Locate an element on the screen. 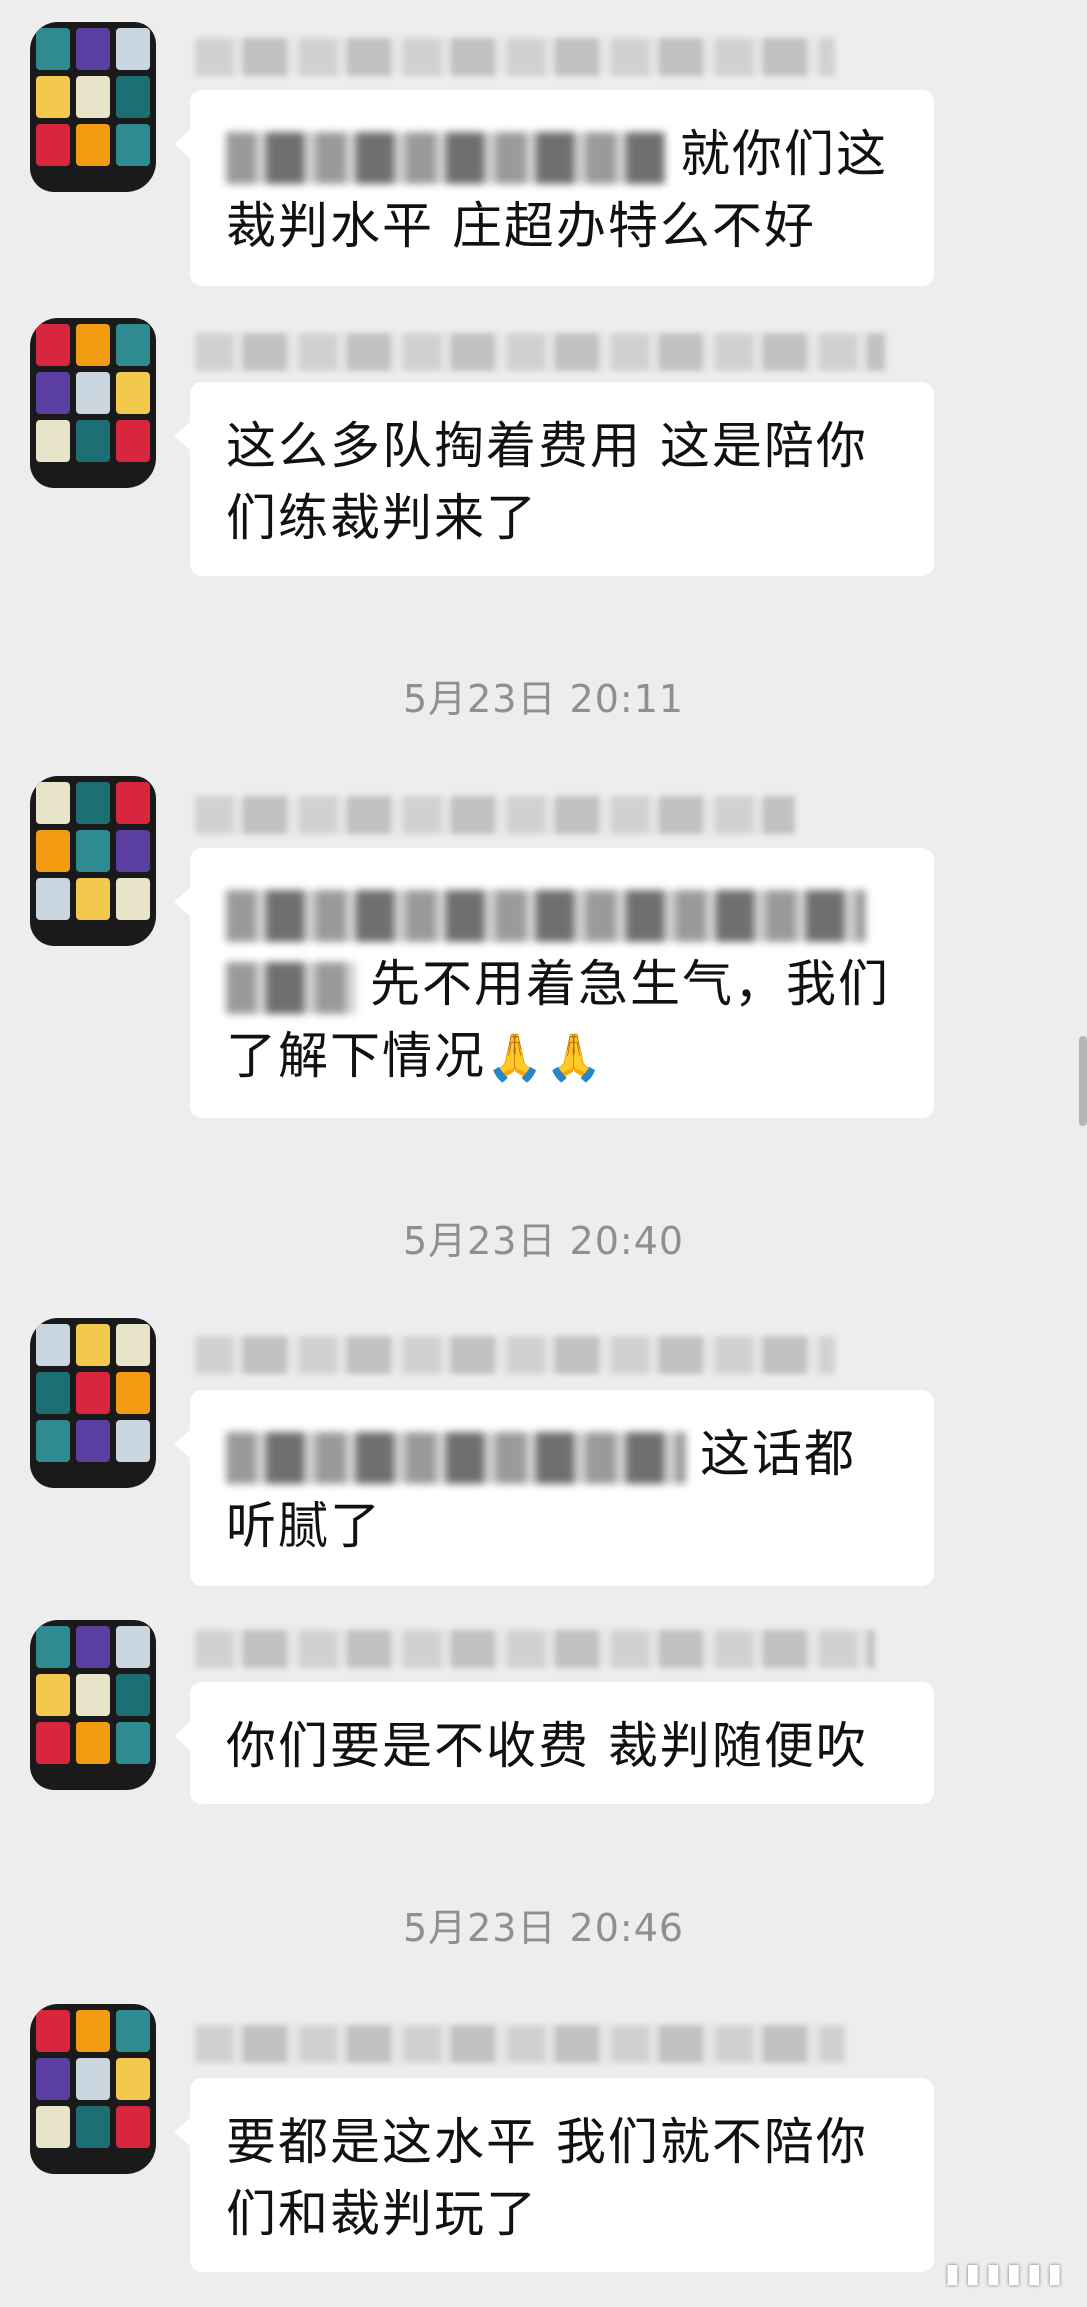 The image size is (1087, 2307). message-bubble: 你们要是不收费 裁判随便吹 is located at coordinates (554, 1743).